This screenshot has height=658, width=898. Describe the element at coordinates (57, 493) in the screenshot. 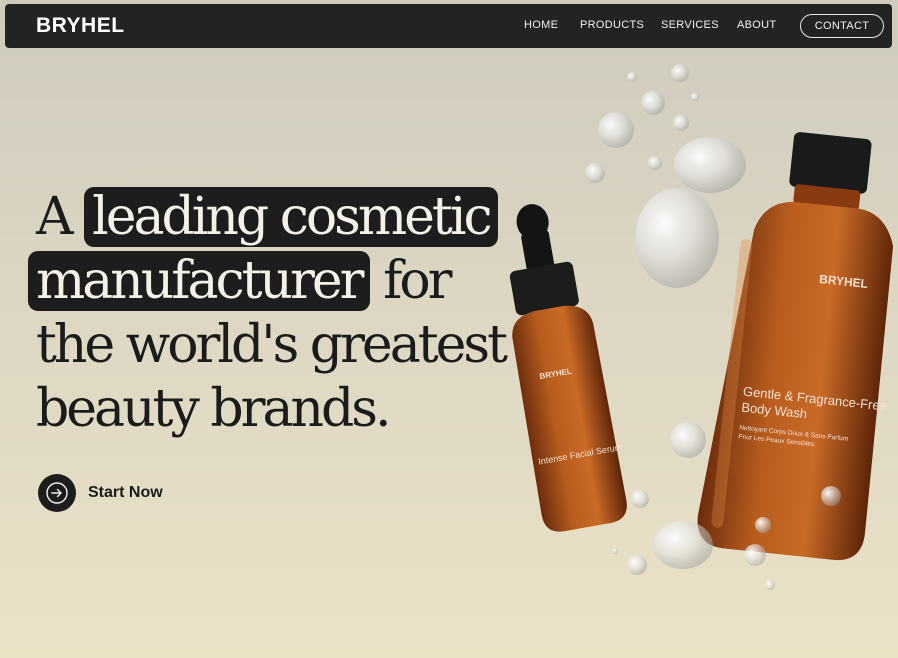

I see `arrow-right-icon` at that location.